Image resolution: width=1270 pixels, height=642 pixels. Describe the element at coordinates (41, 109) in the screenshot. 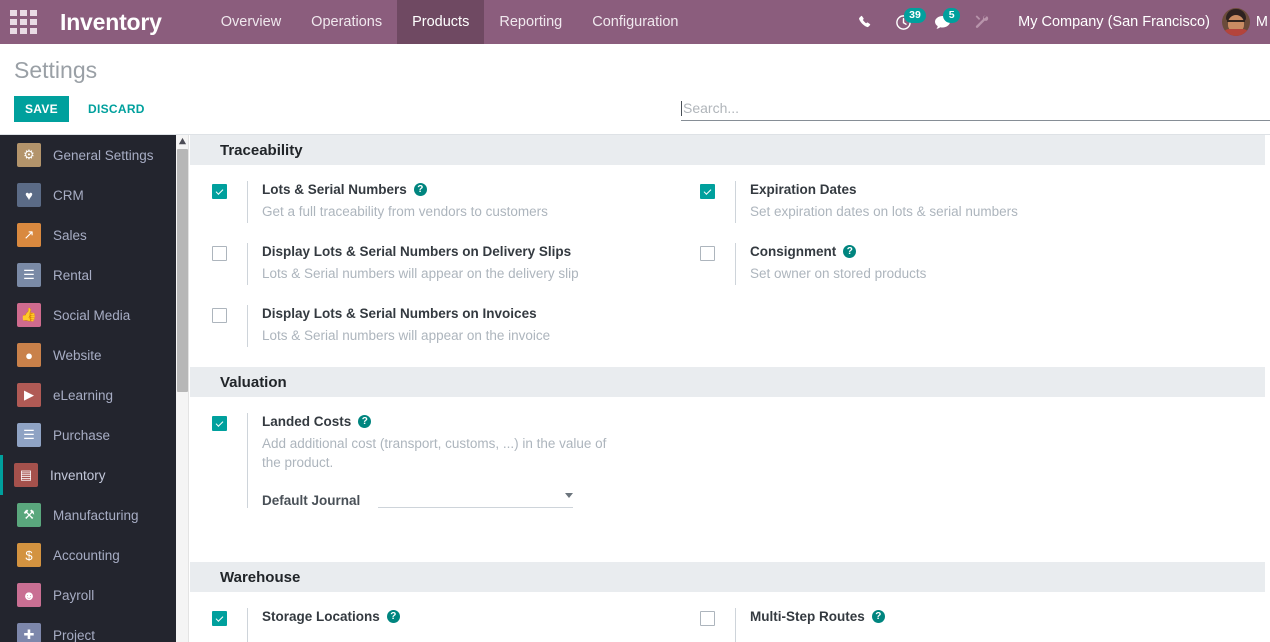

I see `save-button: SAVE` at that location.